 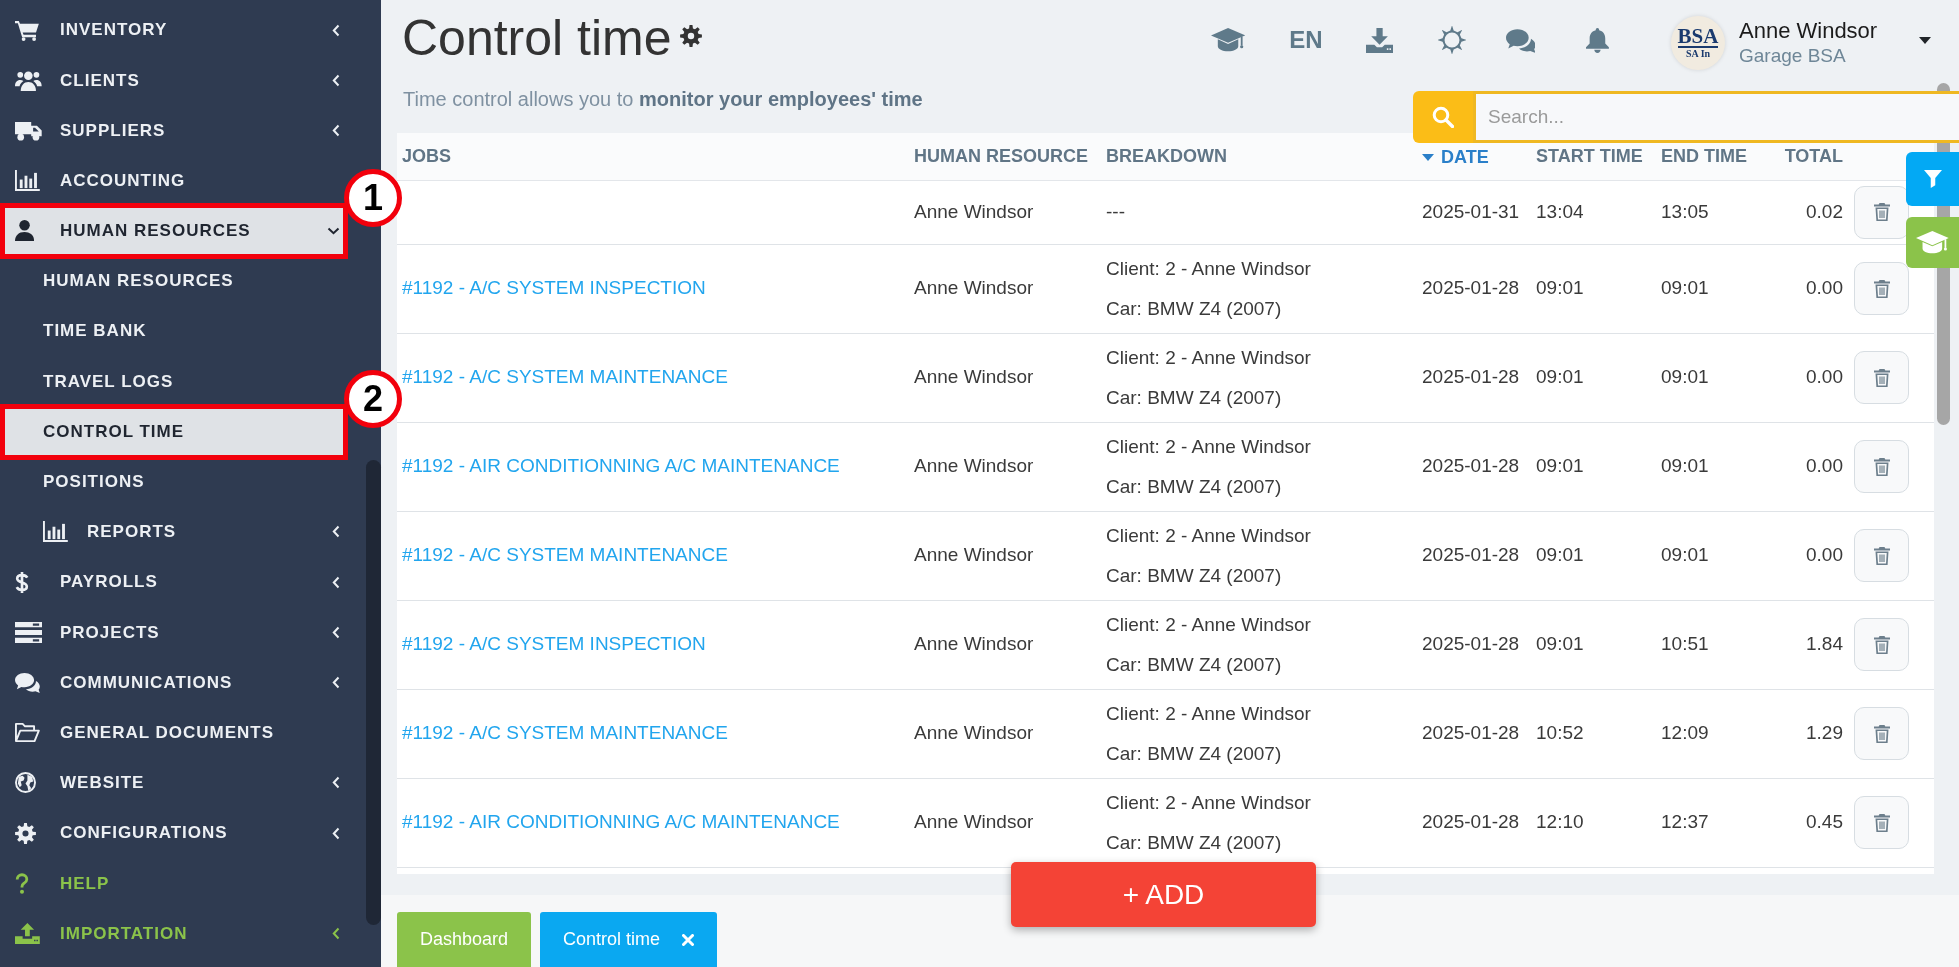 What do you see at coordinates (172, 281) in the screenshot?
I see `sidebar-item: HUMAN RESOURCES` at bounding box center [172, 281].